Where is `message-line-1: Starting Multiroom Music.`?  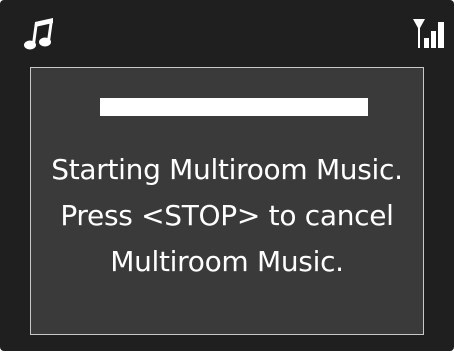 message-line-1: Starting Multiroom Music. is located at coordinates (227, 169).